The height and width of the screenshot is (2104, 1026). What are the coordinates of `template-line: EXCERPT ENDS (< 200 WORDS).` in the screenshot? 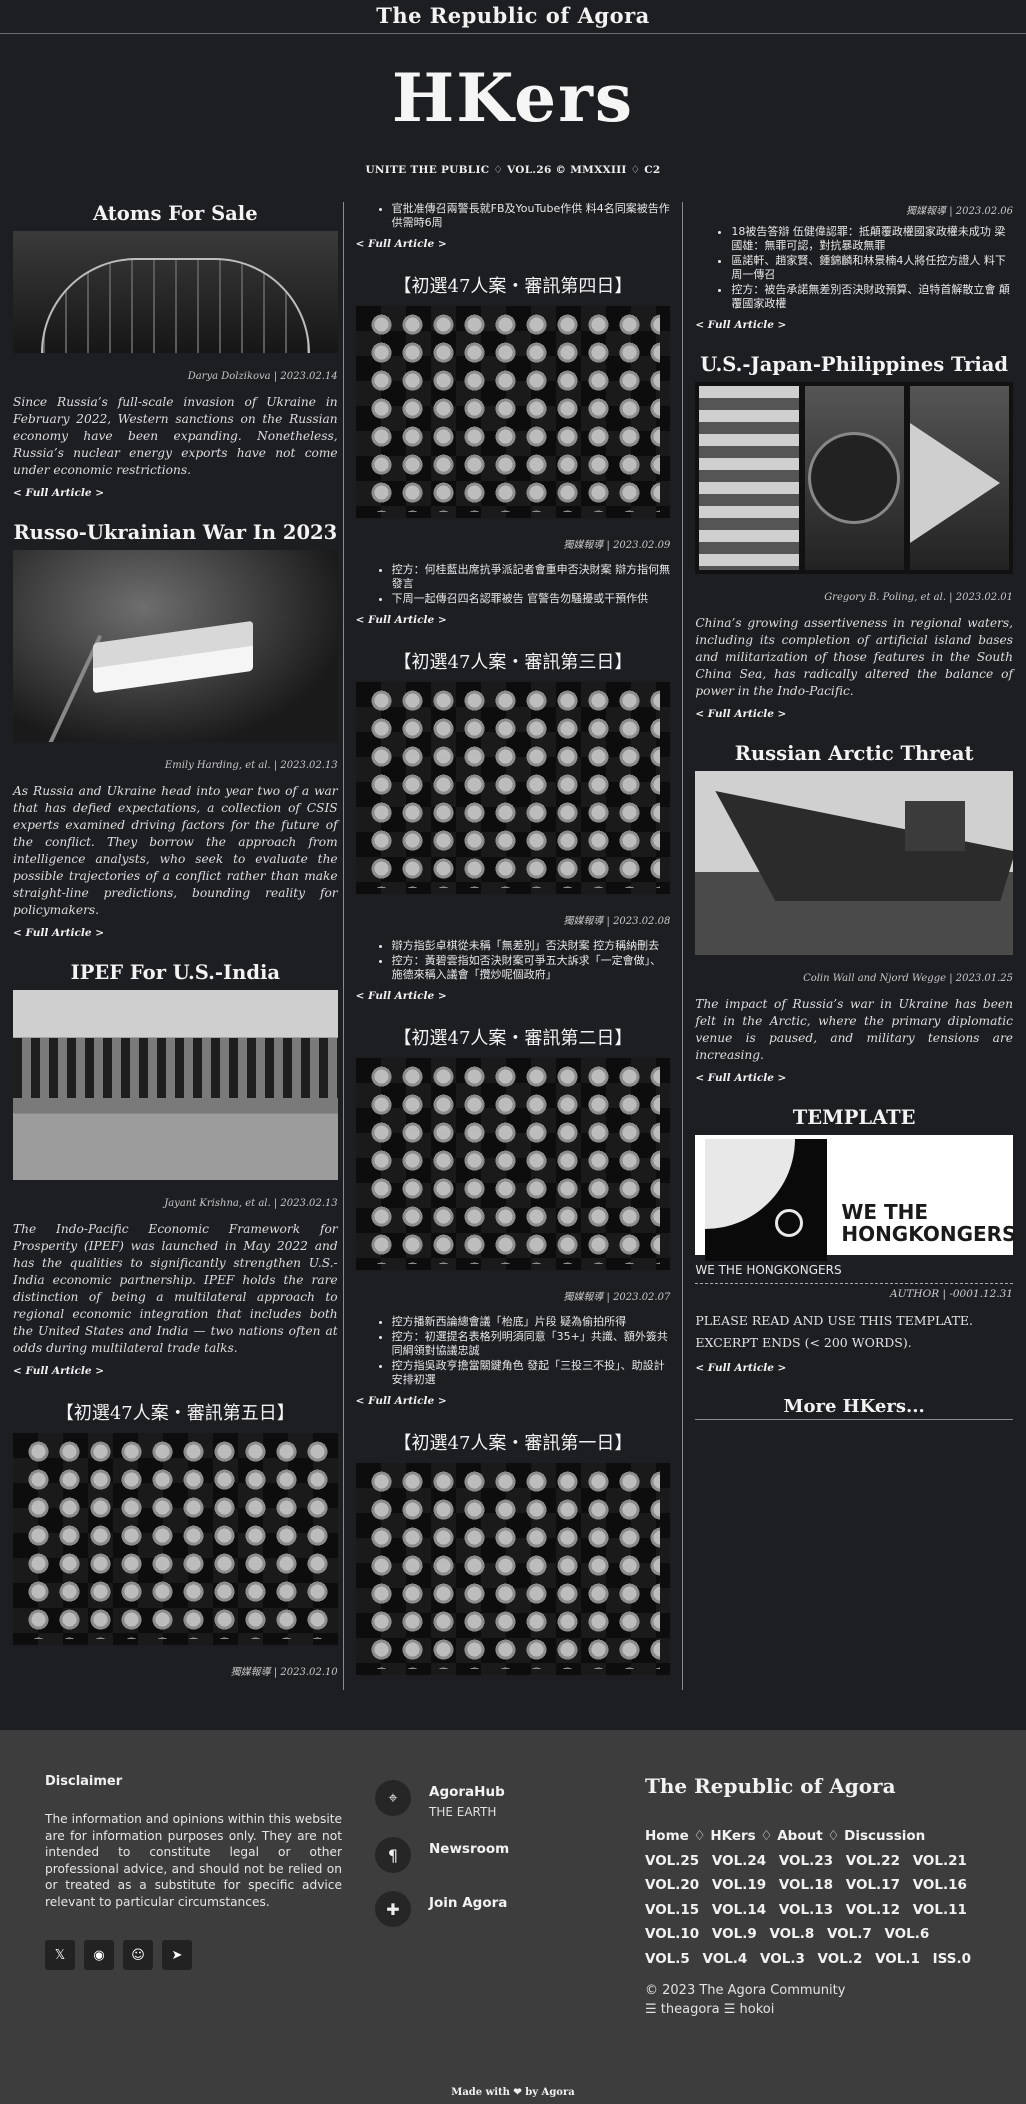 It's located at (803, 1342).